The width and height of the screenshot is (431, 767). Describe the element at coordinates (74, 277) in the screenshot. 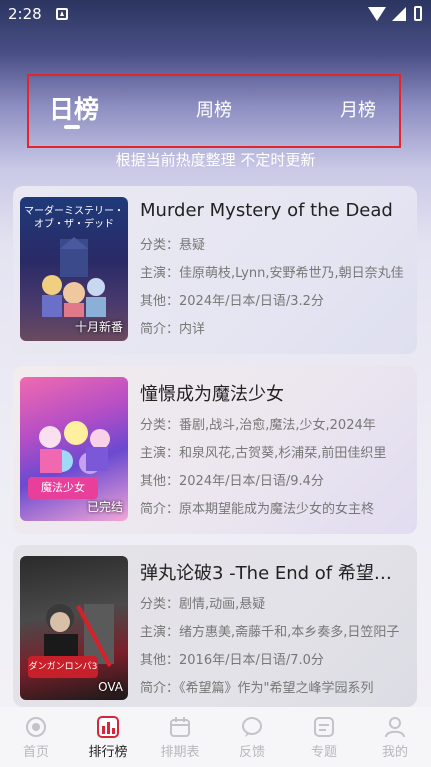

I see `poster-art-icon` at that location.